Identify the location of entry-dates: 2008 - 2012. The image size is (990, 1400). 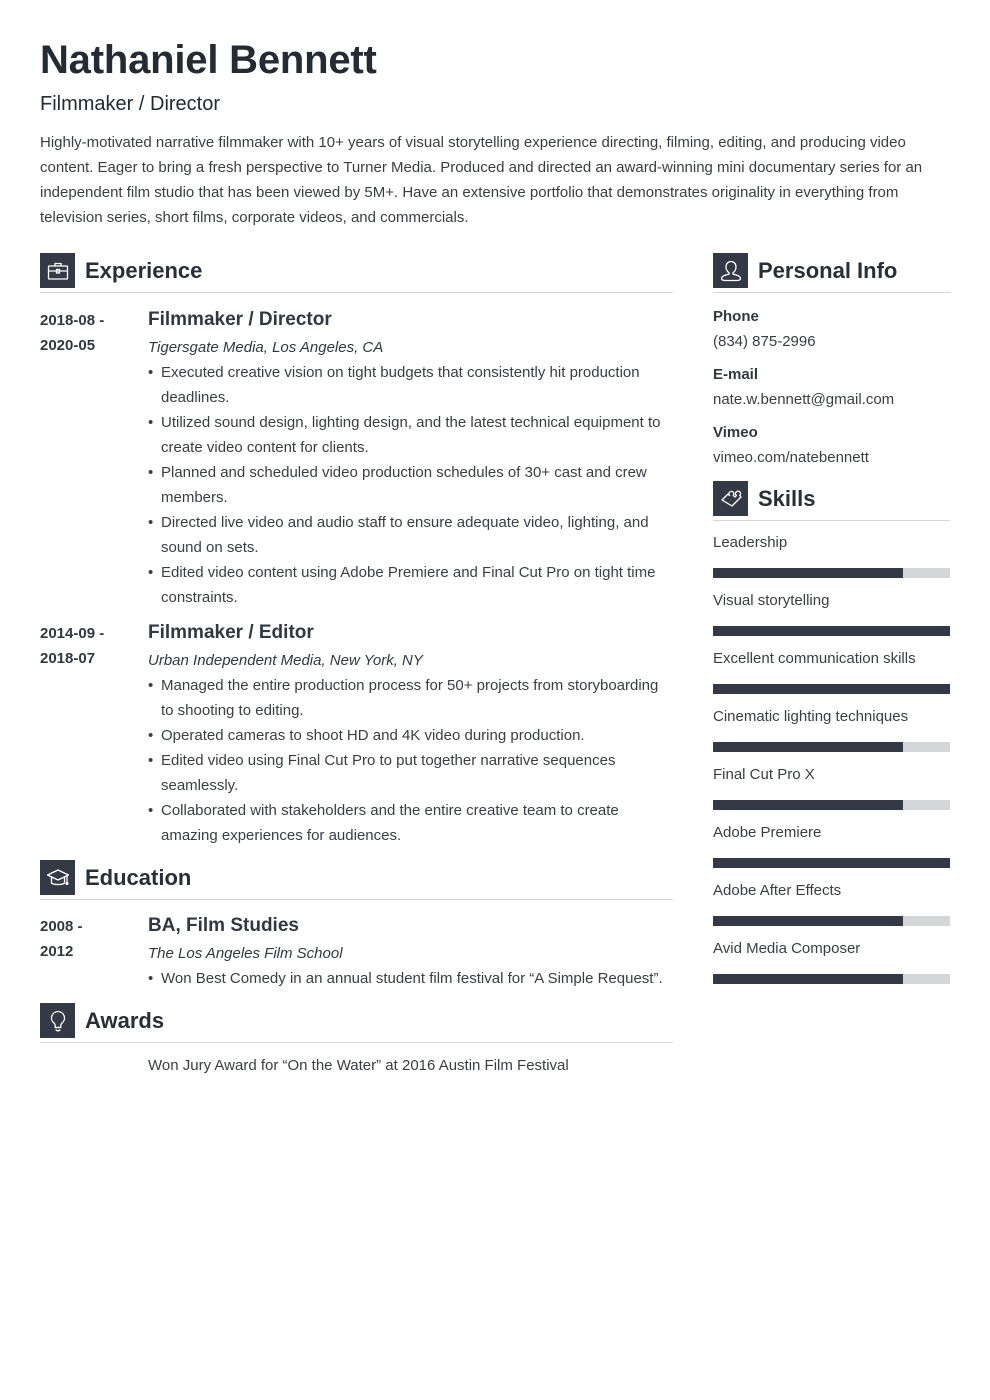
(94, 952).